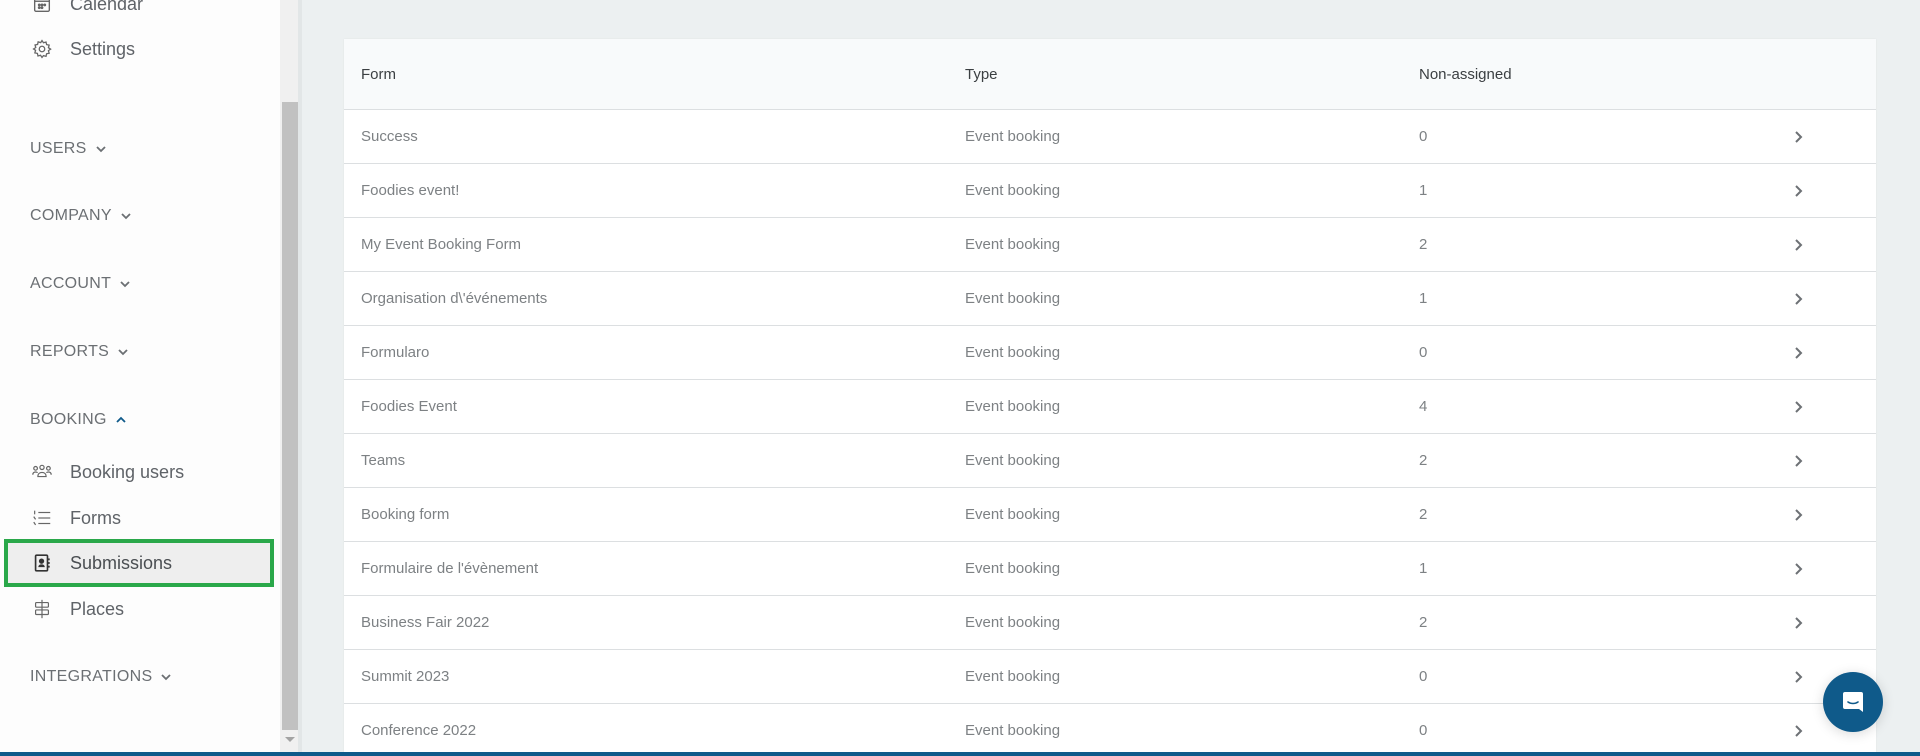 This screenshot has height=756, width=1920. I want to click on table-row: Success Event booking 0, so click(1110, 137).